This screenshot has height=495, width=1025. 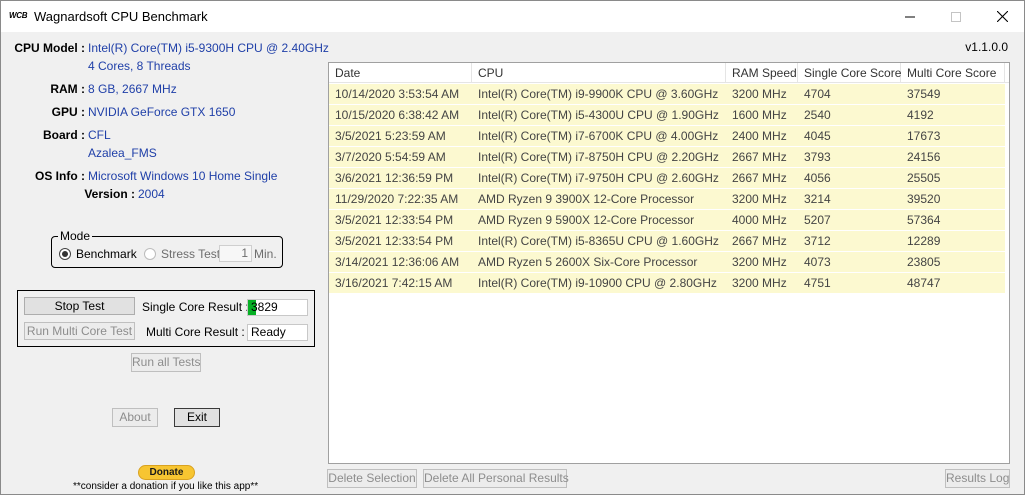 I want to click on column-header-cpu: CPU, so click(x=599, y=73).